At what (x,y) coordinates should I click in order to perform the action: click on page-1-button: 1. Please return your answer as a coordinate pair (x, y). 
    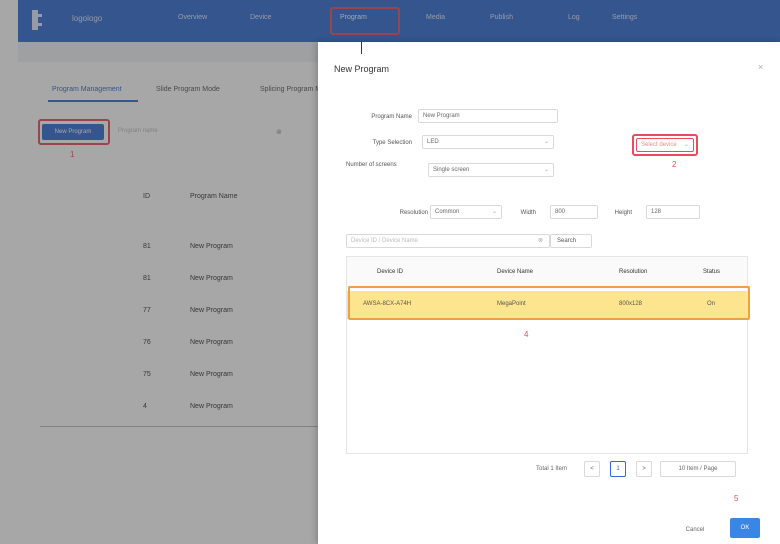
    Looking at the image, I should click on (618, 469).